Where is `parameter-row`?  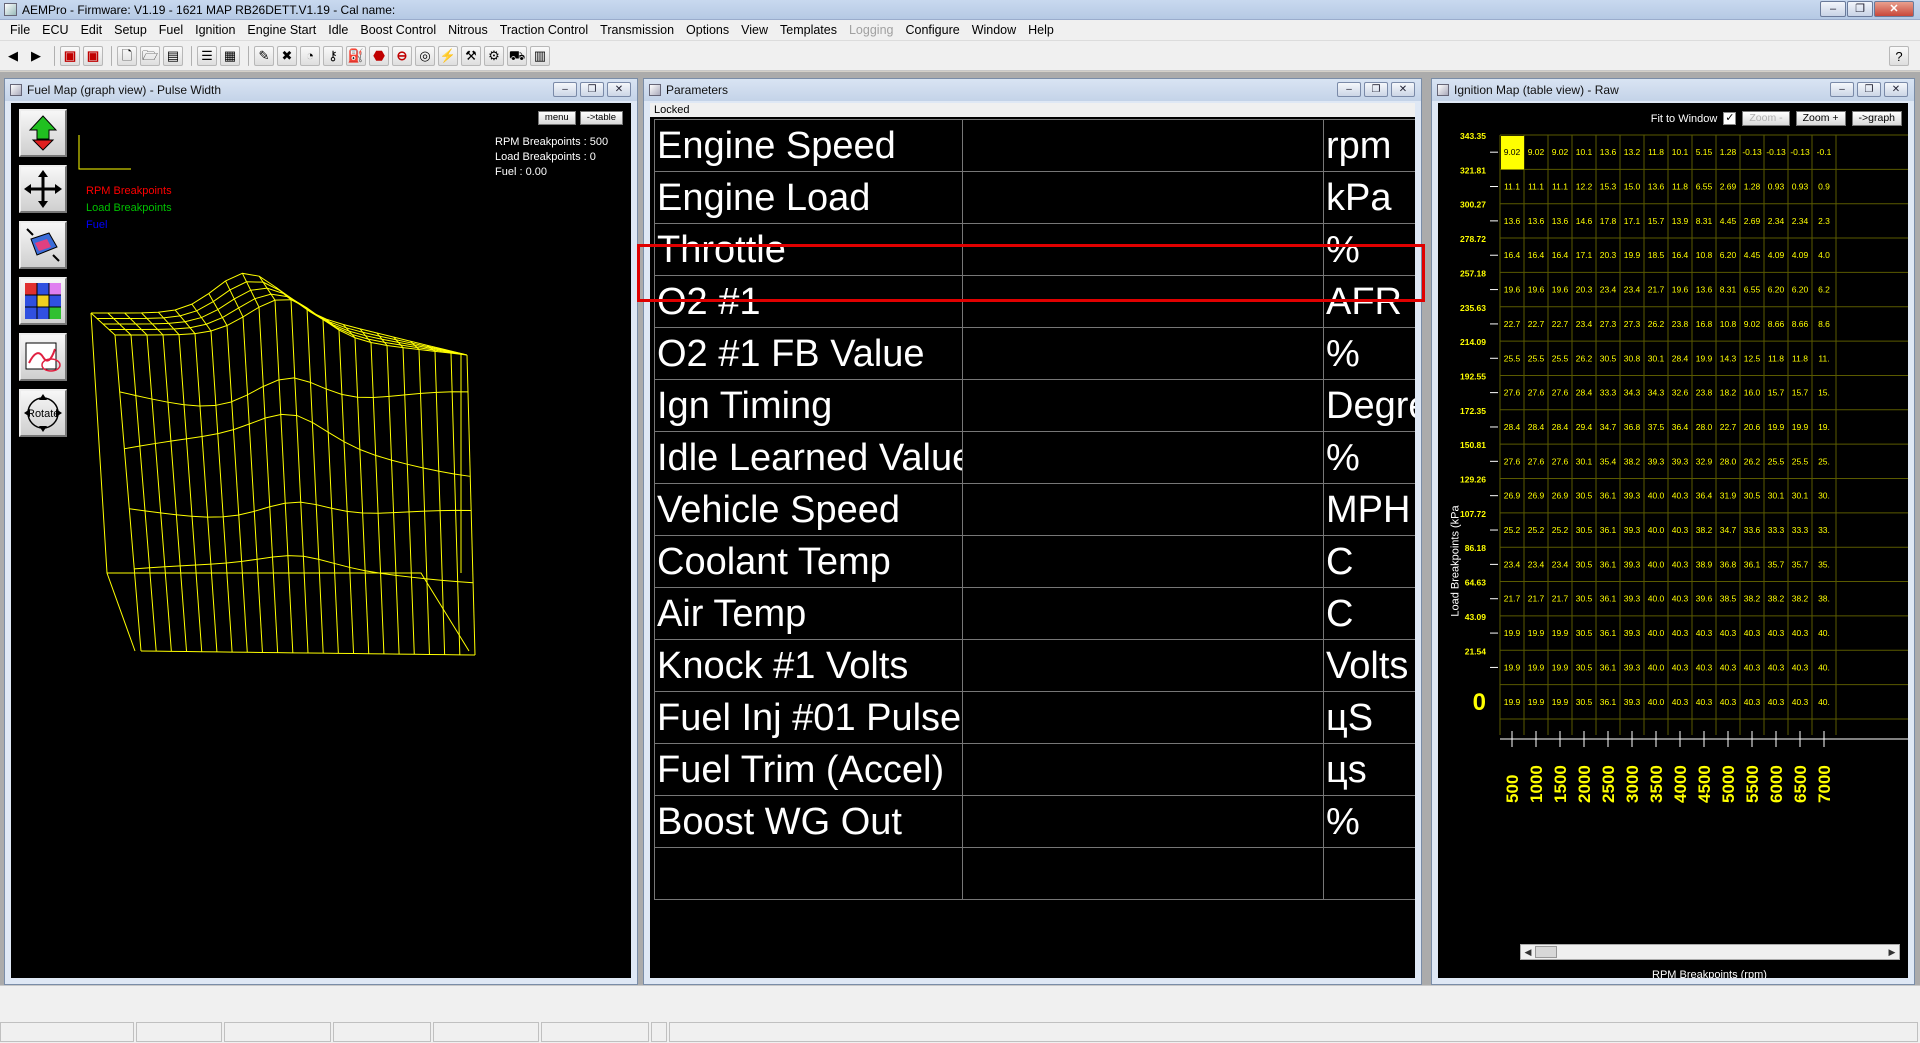 parameter-row is located at coordinates (1034, 873).